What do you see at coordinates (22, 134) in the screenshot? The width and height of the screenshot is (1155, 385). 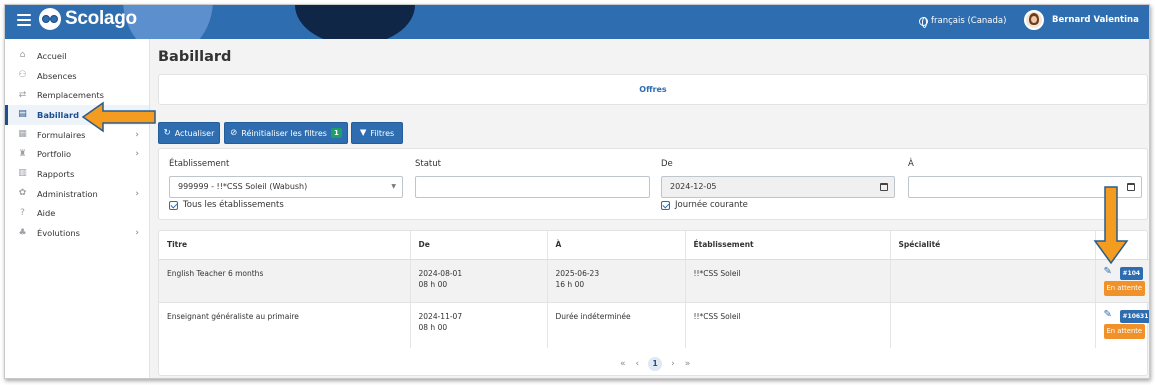 I see `form-icon: ▦` at bounding box center [22, 134].